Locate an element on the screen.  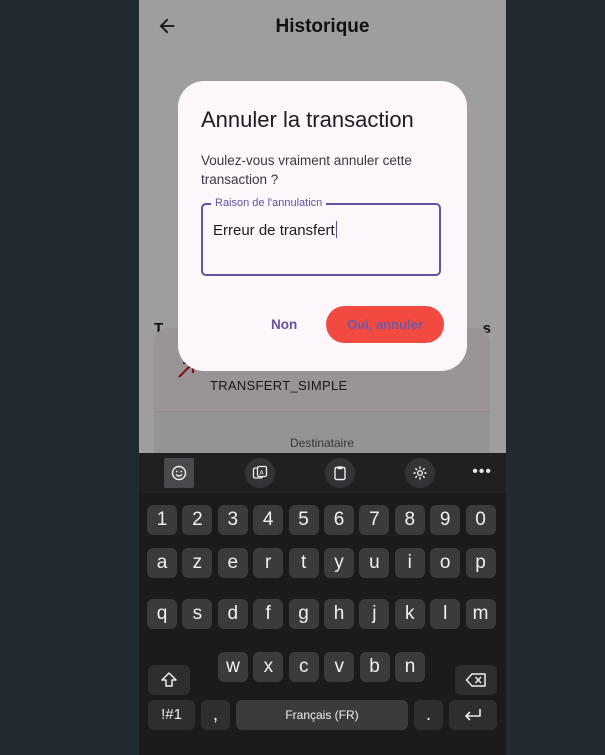
shift-icon is located at coordinates (169, 679).